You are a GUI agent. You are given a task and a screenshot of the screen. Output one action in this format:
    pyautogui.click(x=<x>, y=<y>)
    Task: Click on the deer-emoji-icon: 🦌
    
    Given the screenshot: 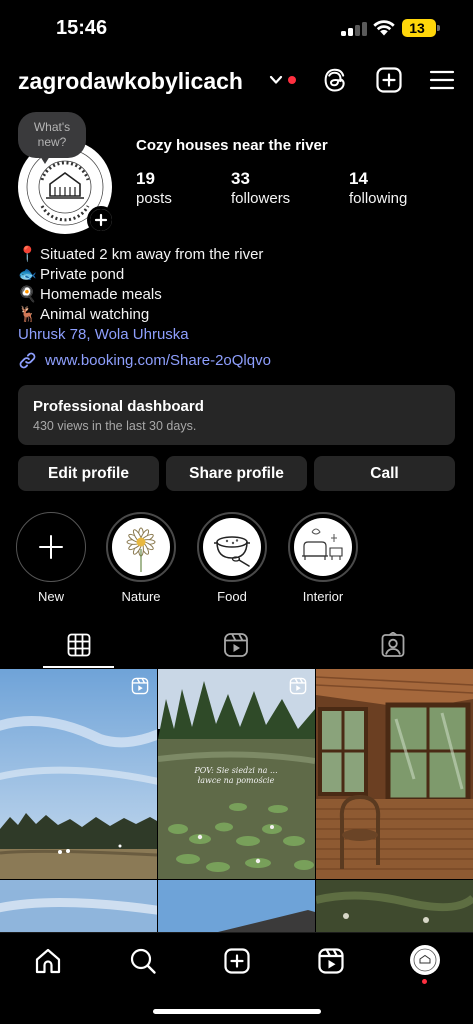 What is the action you would take?
    pyautogui.click(x=27, y=314)
    